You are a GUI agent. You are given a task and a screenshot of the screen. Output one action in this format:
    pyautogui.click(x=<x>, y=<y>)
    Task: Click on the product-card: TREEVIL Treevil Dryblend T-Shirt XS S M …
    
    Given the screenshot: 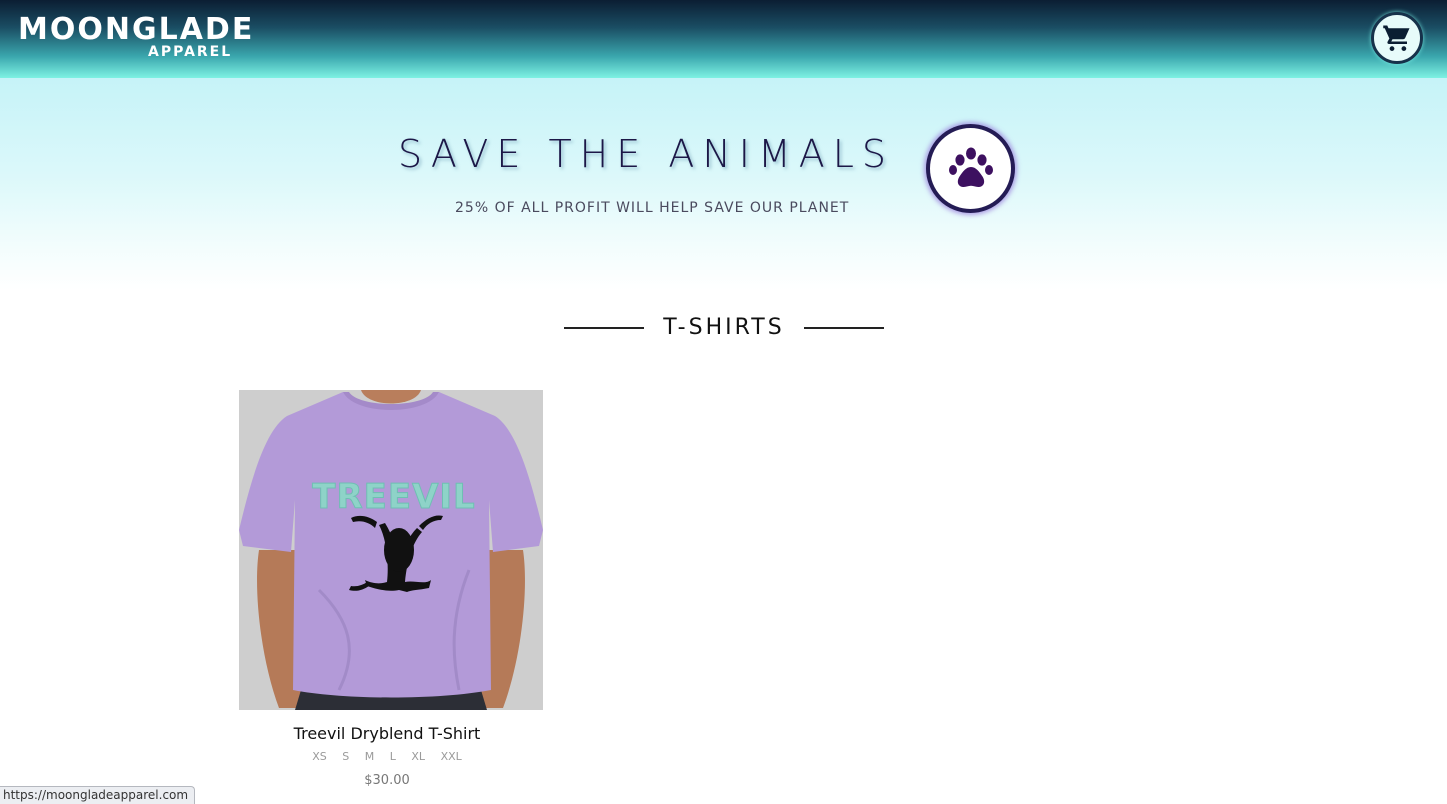 What is the action you would take?
    pyautogui.click(x=391, y=589)
    